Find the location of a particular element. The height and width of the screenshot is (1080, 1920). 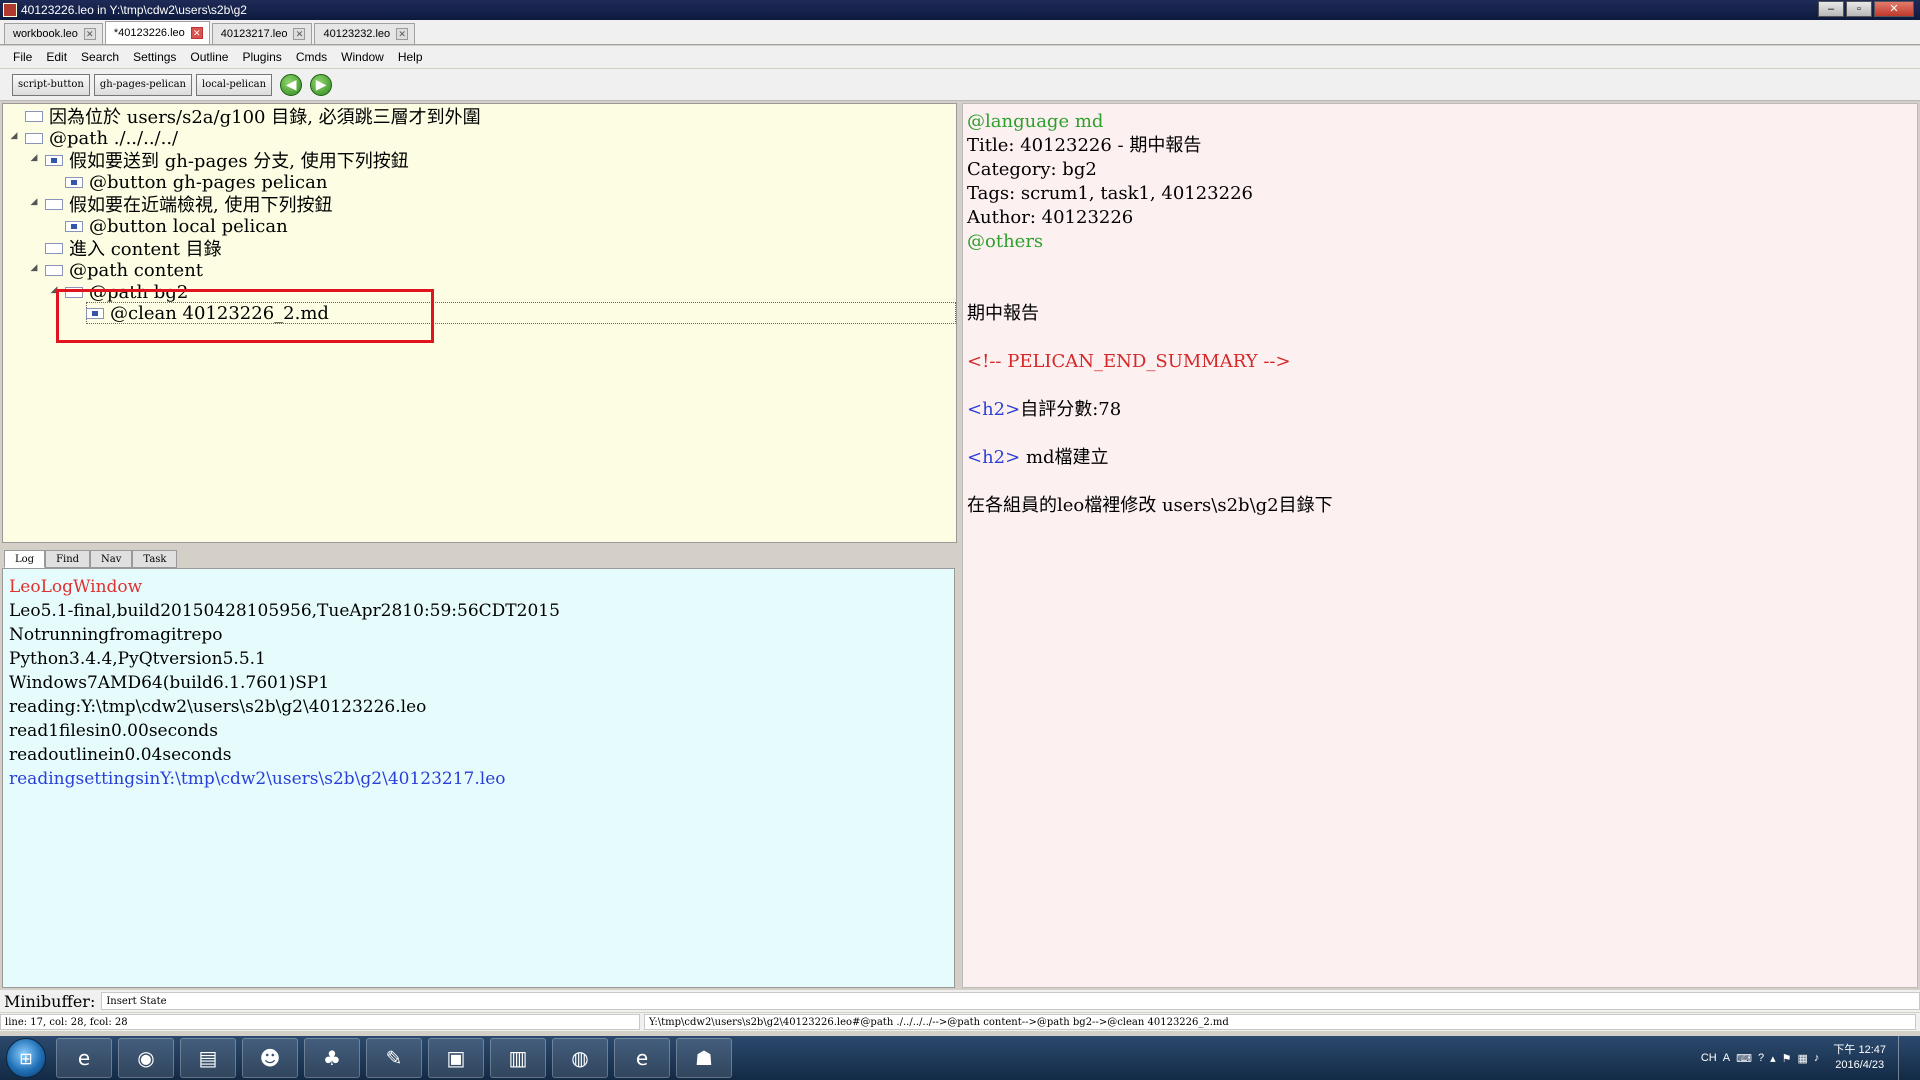

window-controls: – ▫ ✕ is located at coordinates (1866, 9).